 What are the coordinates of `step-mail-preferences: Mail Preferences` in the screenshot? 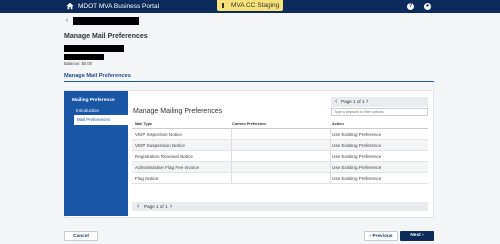 It's located at (101, 120).